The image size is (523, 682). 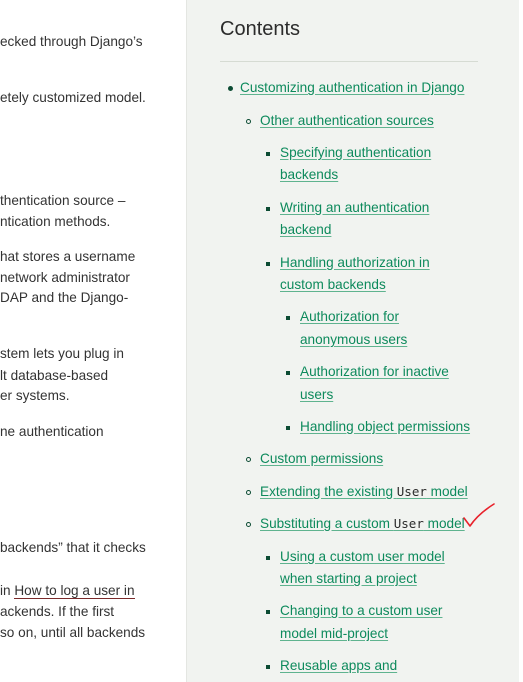 What do you see at coordinates (54, 375) in the screenshot?
I see `body-text-line: lt database-based` at bounding box center [54, 375].